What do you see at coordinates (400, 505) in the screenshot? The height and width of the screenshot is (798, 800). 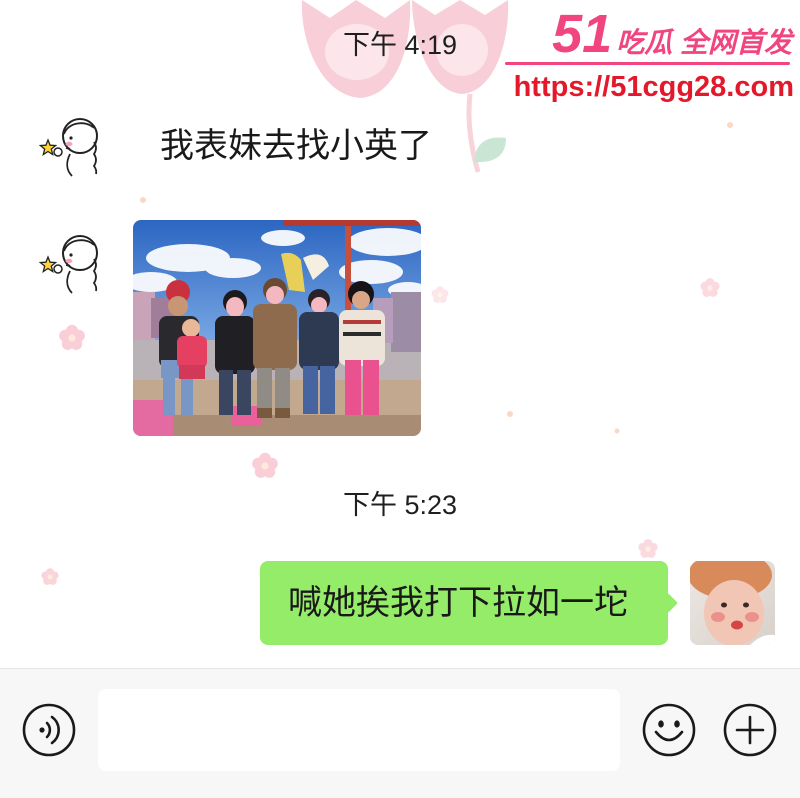 I see `message-timestamp: 下午 5:23` at bounding box center [400, 505].